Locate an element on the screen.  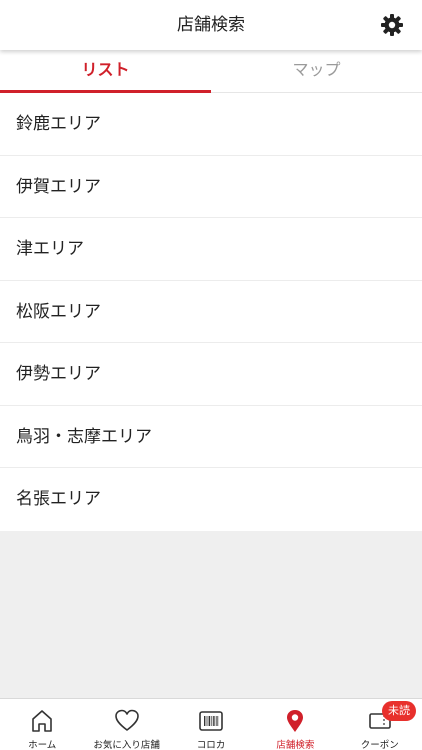
list-item-toba-shima: 鳥羽・志摩エリア is located at coordinates (211, 437).